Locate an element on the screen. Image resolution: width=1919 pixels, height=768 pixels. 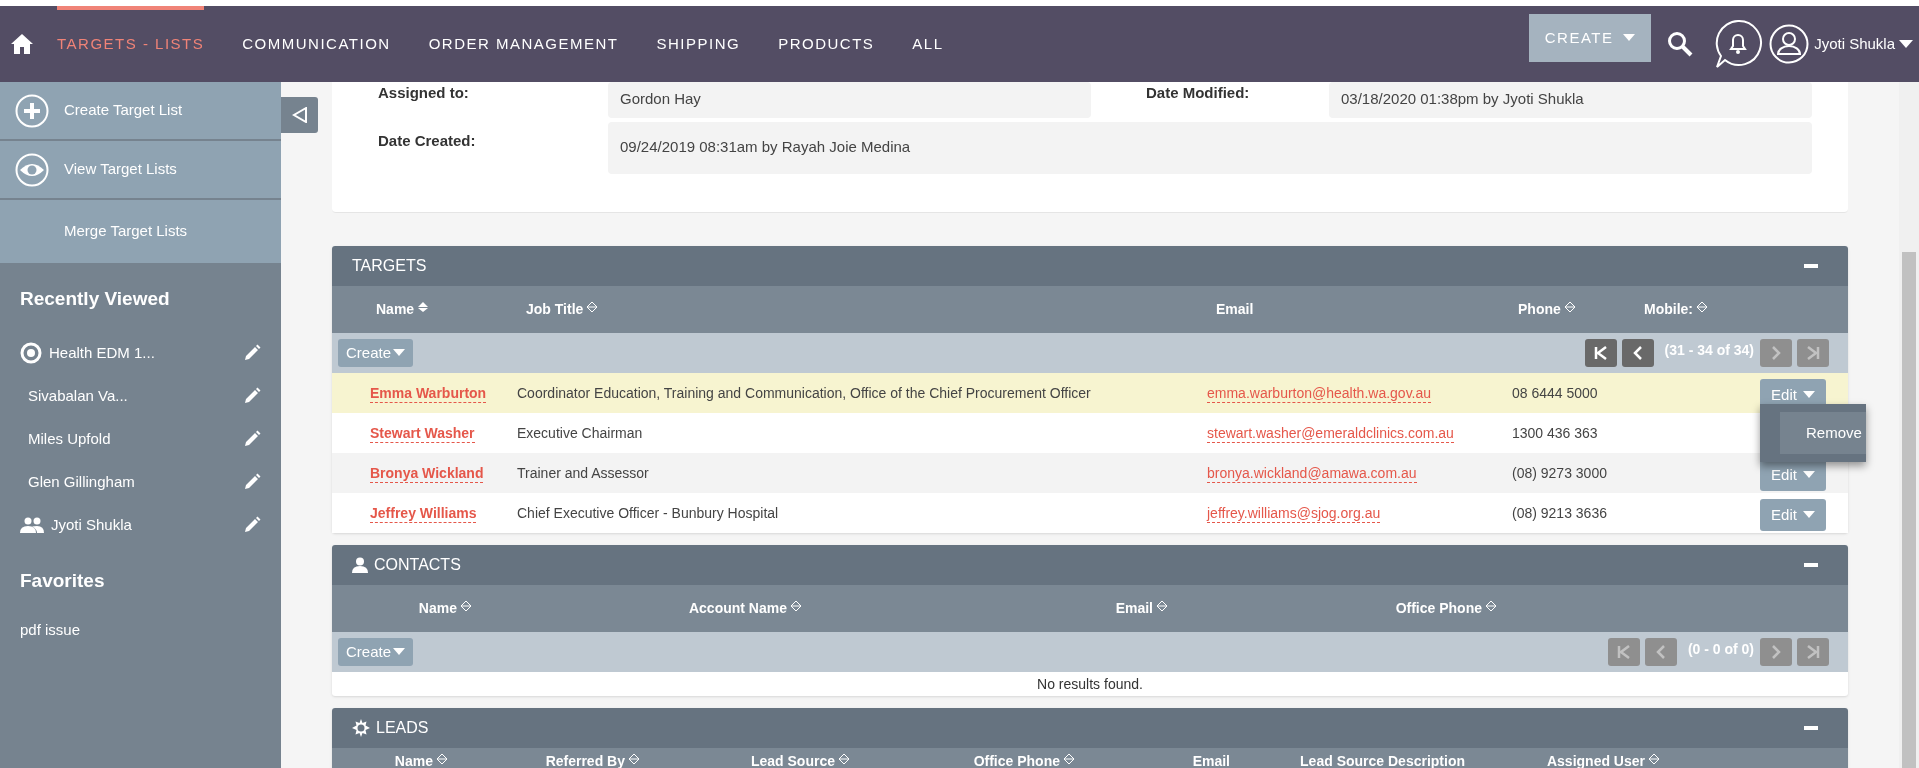
table-cell-text: (08) 9213 3636 is located at coordinates (1560, 513).